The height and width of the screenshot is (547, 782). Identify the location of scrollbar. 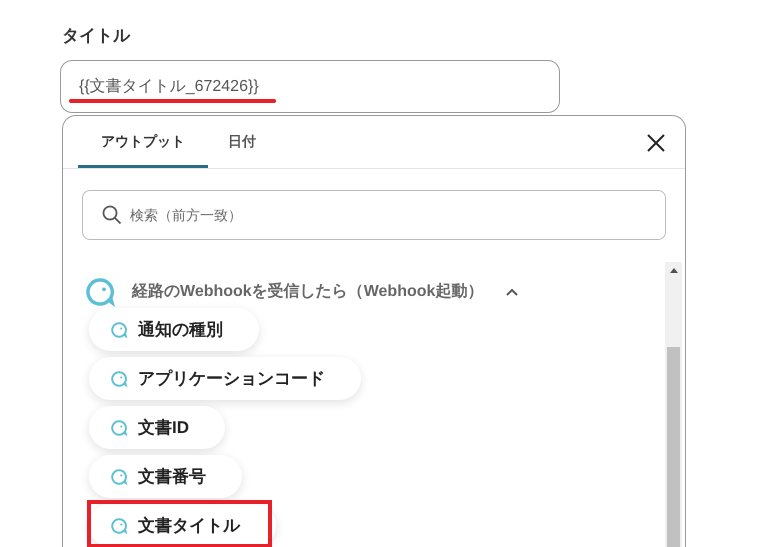
(673, 404).